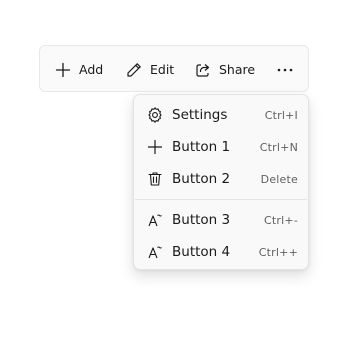  I want to click on more-options-button, so click(285, 69).